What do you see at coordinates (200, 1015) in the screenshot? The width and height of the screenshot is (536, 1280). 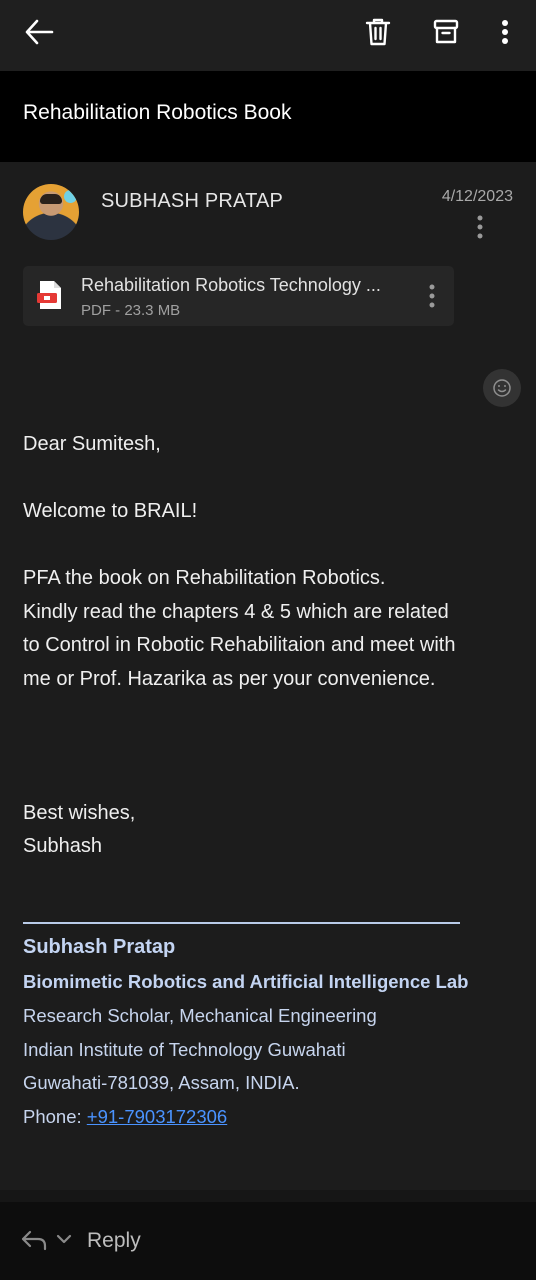 I see `signature-role: Research Scholar, Mechanical Engineering` at bounding box center [200, 1015].